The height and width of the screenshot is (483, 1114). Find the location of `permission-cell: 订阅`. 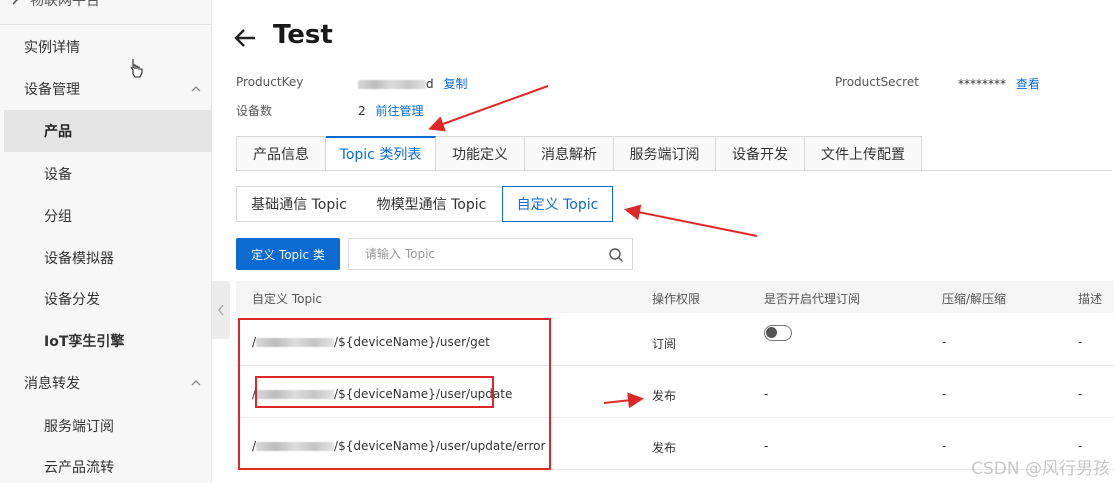

permission-cell: 订阅 is located at coordinates (664, 344).